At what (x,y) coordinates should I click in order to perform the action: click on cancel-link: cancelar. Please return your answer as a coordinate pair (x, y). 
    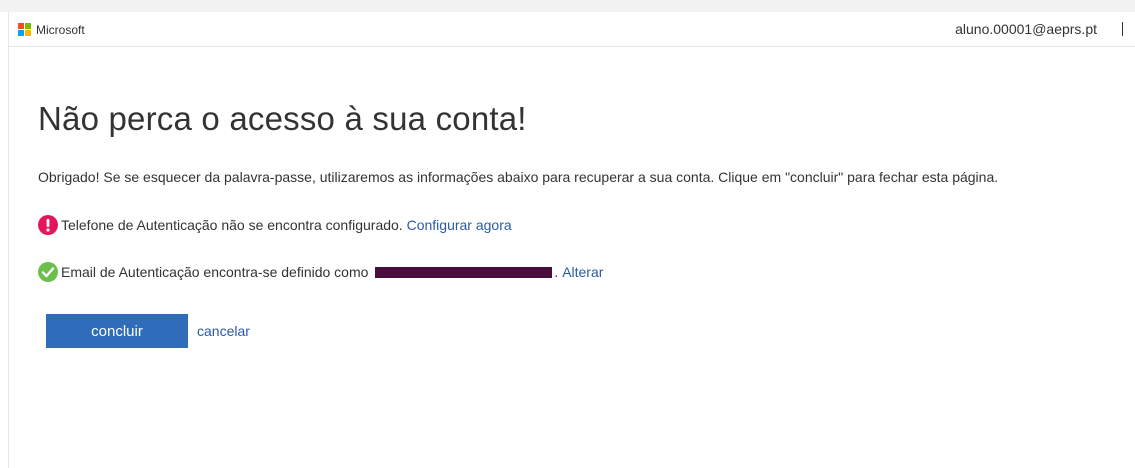
    Looking at the image, I should click on (223, 331).